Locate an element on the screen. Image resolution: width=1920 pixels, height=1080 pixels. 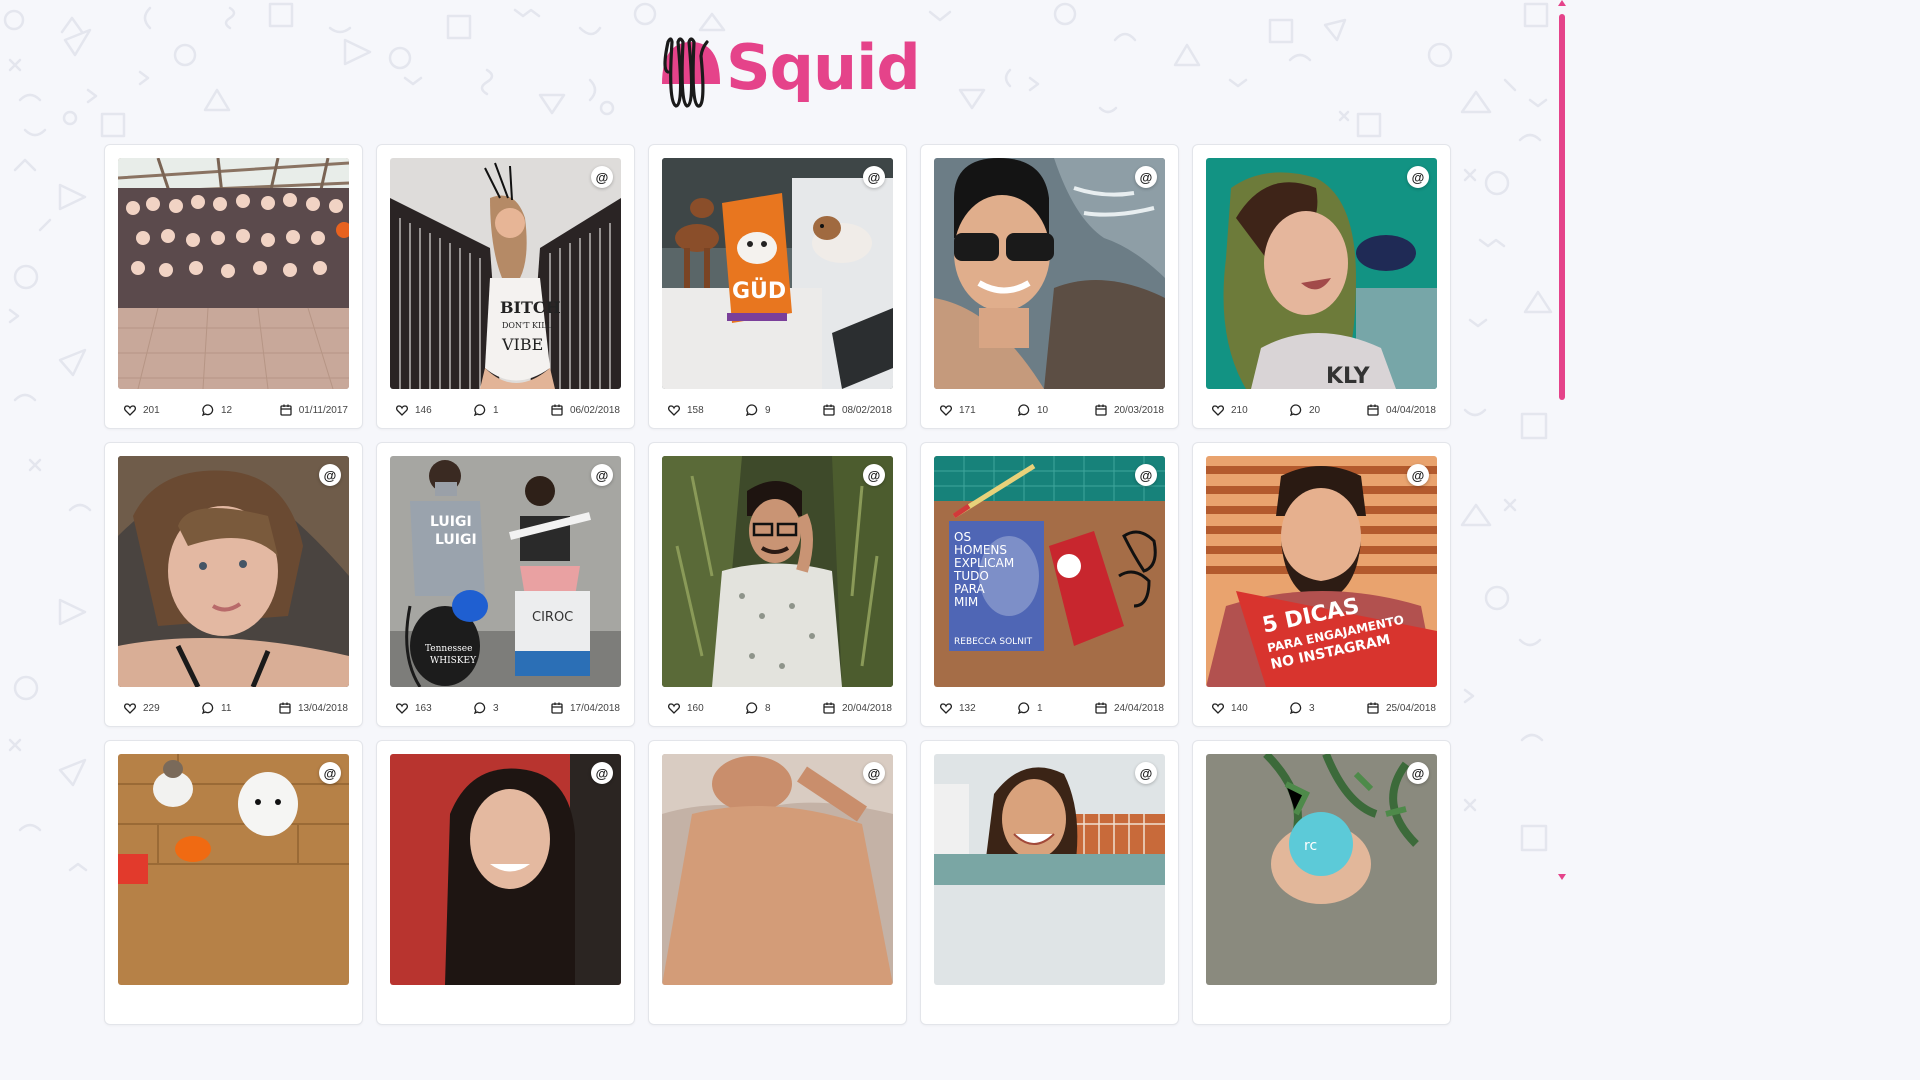
media-card: @ 160 8 20/04/2018 is located at coordinates (777, 584).